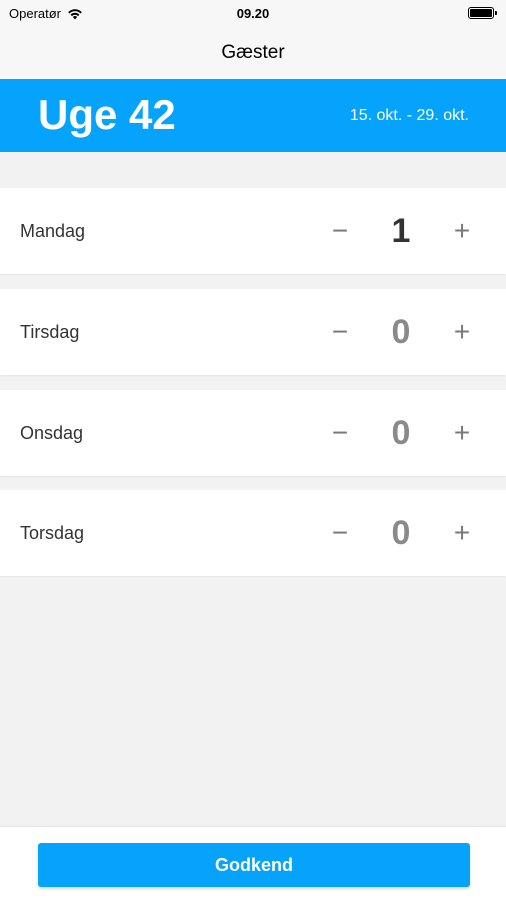 This screenshot has width=506, height=900. I want to click on footer-bar: Godkend, so click(253, 863).